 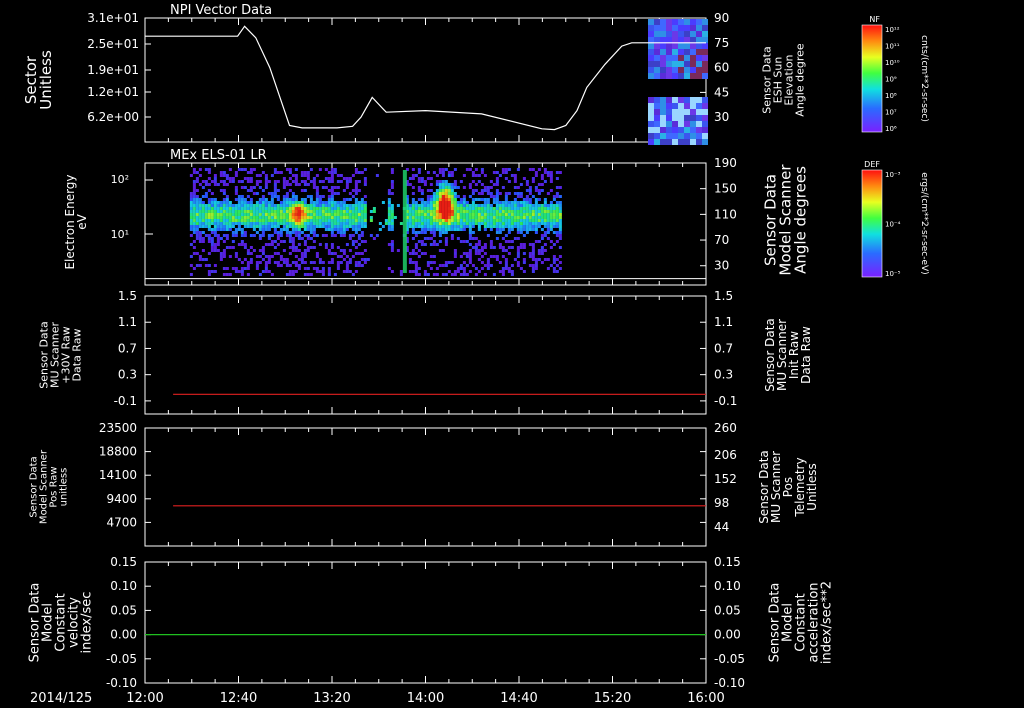 What do you see at coordinates (891, 113) in the screenshot?
I see `colorbar-1-tick: 10⁷` at bounding box center [891, 113].